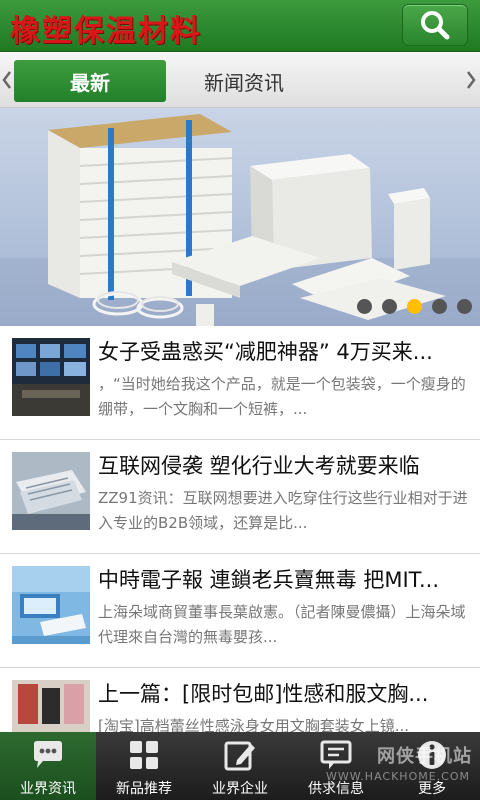 Image resolution: width=480 pixels, height=800 pixels. What do you see at coordinates (240, 26) in the screenshot?
I see `app-header: 橡塑保温材料` at bounding box center [240, 26].